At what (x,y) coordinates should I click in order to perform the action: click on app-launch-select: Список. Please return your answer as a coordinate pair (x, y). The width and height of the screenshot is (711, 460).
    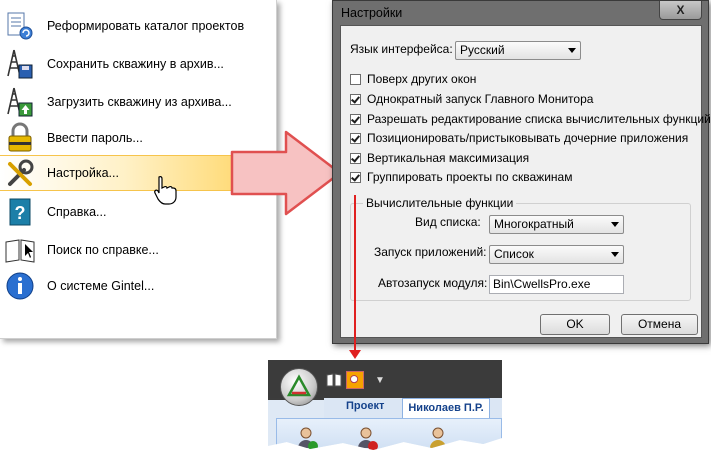
    Looking at the image, I should click on (556, 254).